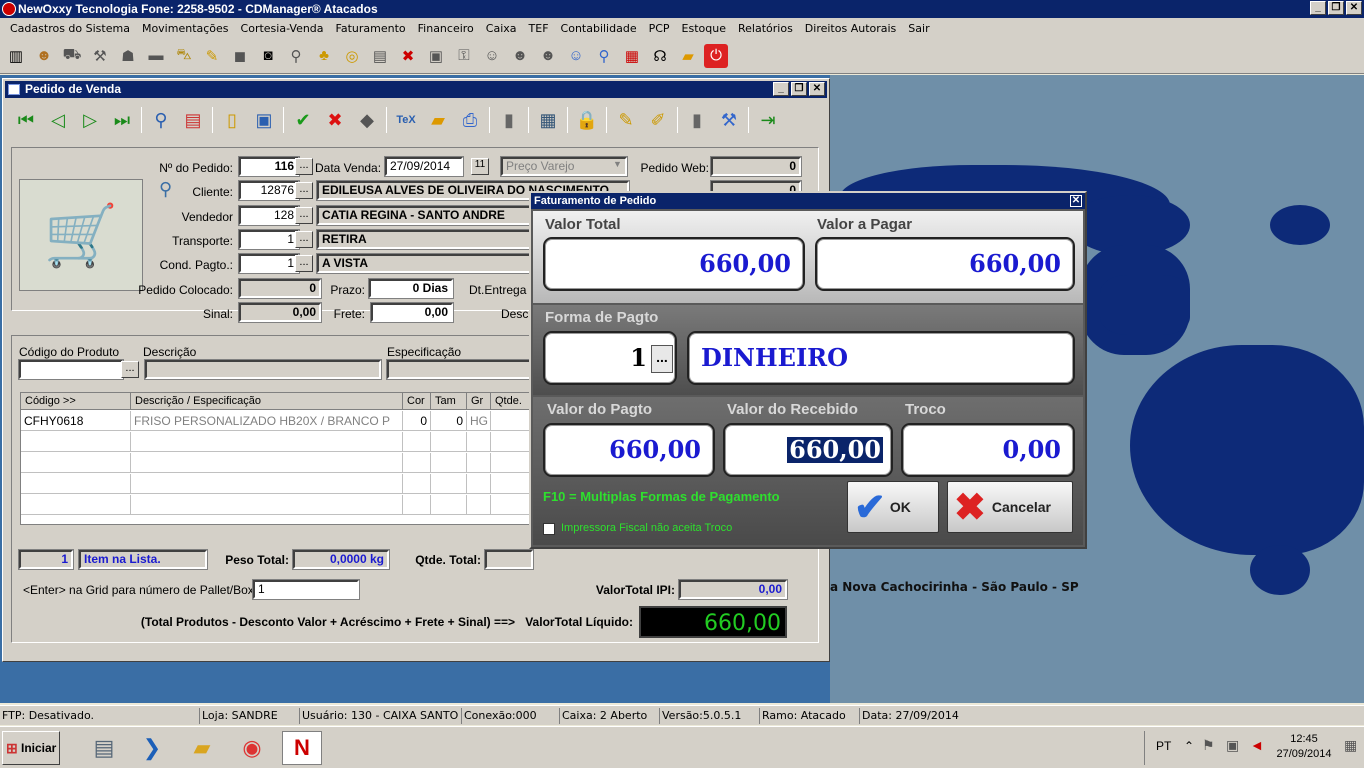  I want to click on troco-checkbox, so click(549, 529).